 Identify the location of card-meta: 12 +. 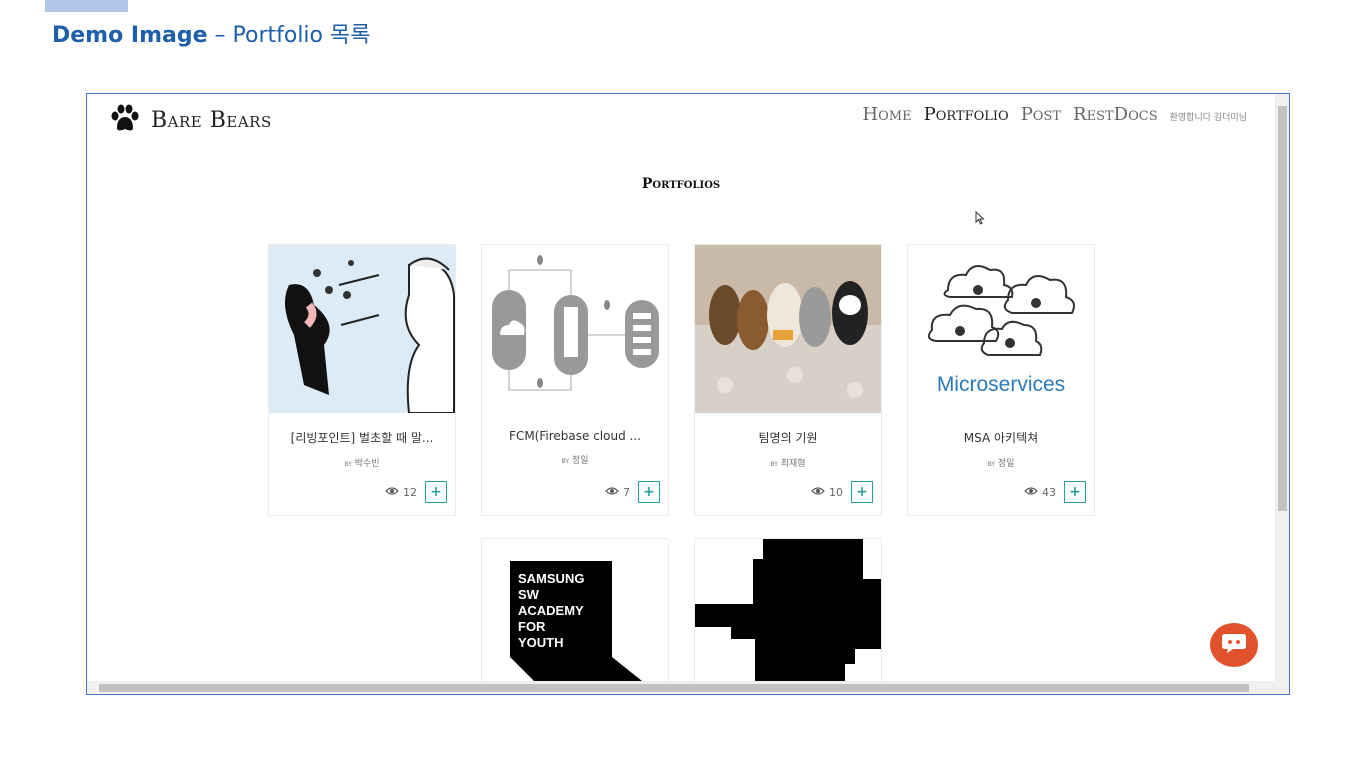
(416, 492).